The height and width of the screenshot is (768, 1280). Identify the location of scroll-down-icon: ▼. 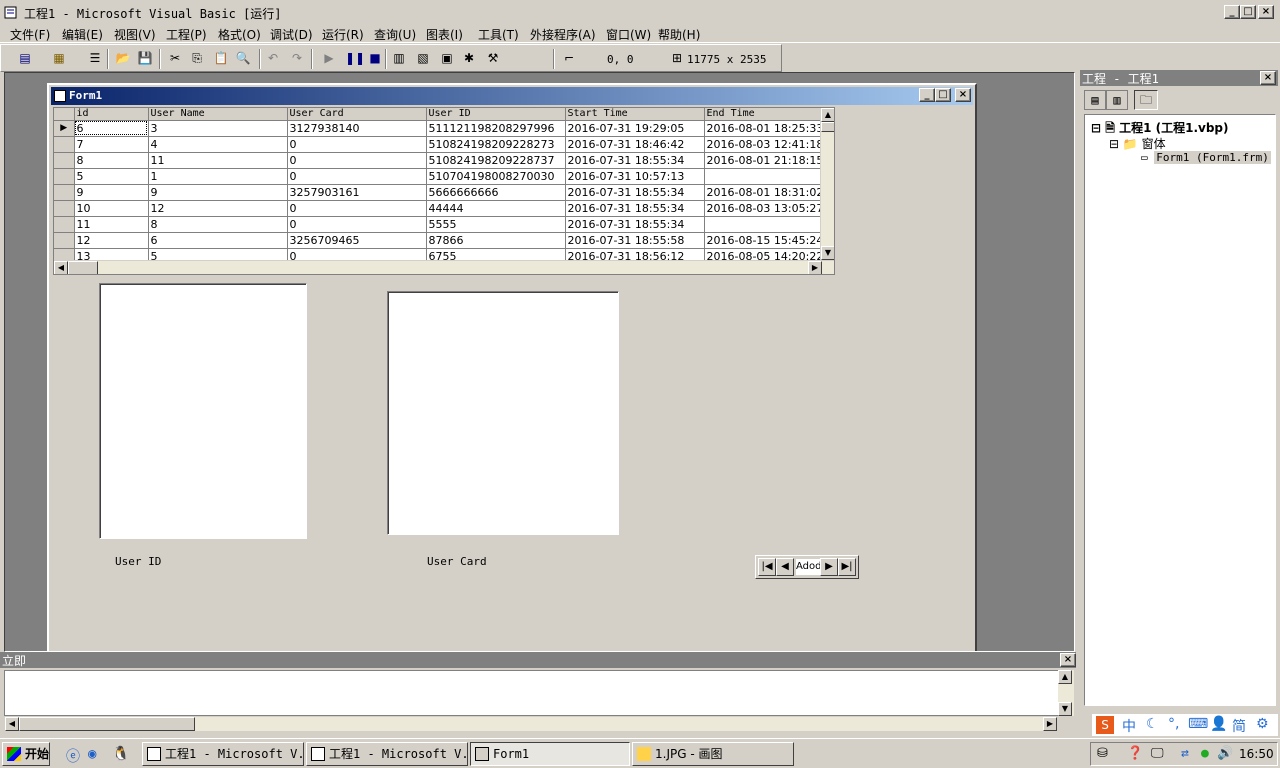
(827, 253).